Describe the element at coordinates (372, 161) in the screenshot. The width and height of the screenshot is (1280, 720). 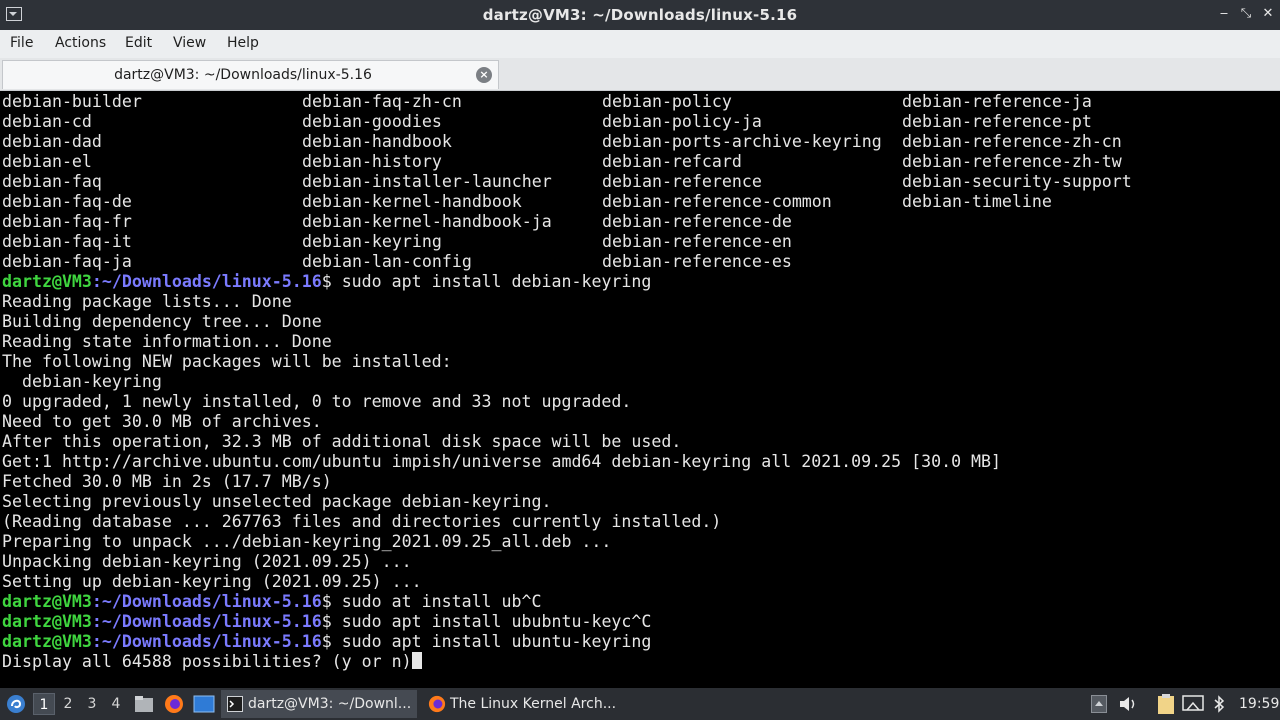
I see `listing-cell: debian-history` at that location.